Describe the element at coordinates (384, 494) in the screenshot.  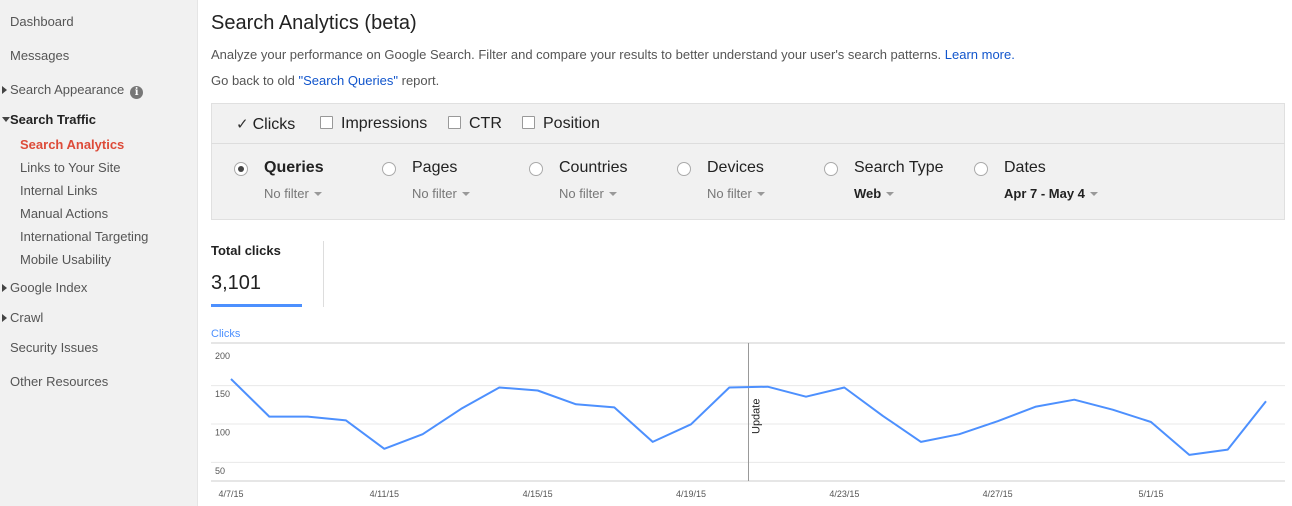
I see `x-tick-label: 4/11/15` at that location.